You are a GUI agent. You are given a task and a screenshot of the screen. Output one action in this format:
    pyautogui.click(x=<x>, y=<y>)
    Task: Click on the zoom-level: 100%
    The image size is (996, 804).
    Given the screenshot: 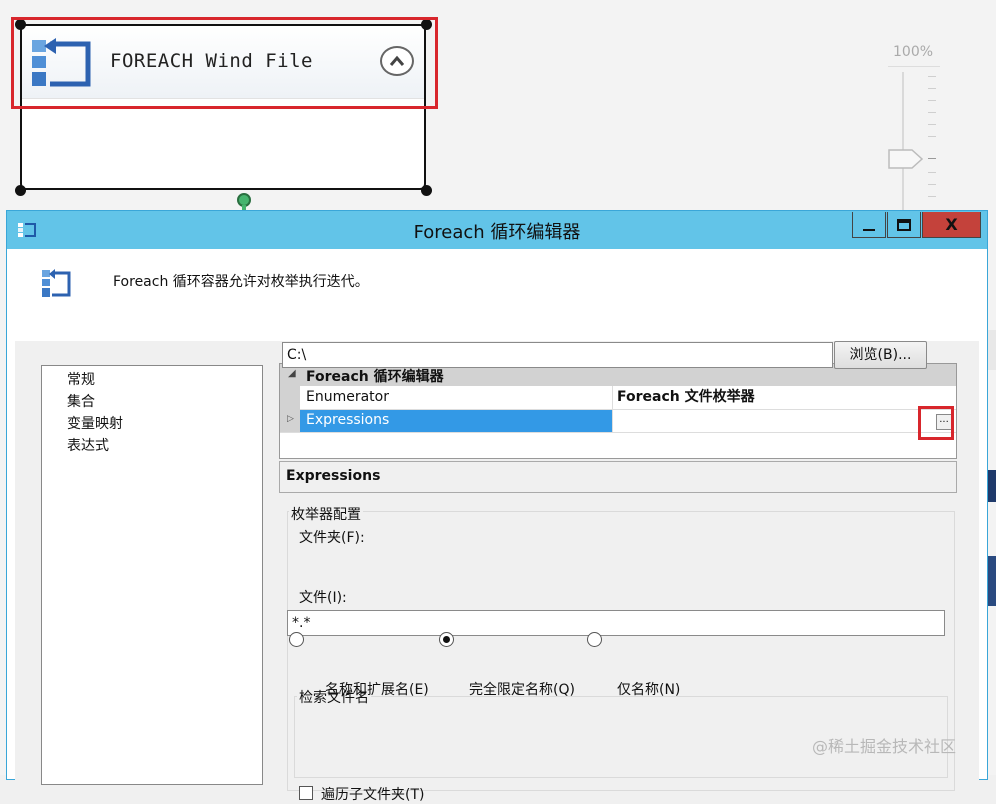 What is the action you would take?
    pyautogui.click(x=913, y=52)
    